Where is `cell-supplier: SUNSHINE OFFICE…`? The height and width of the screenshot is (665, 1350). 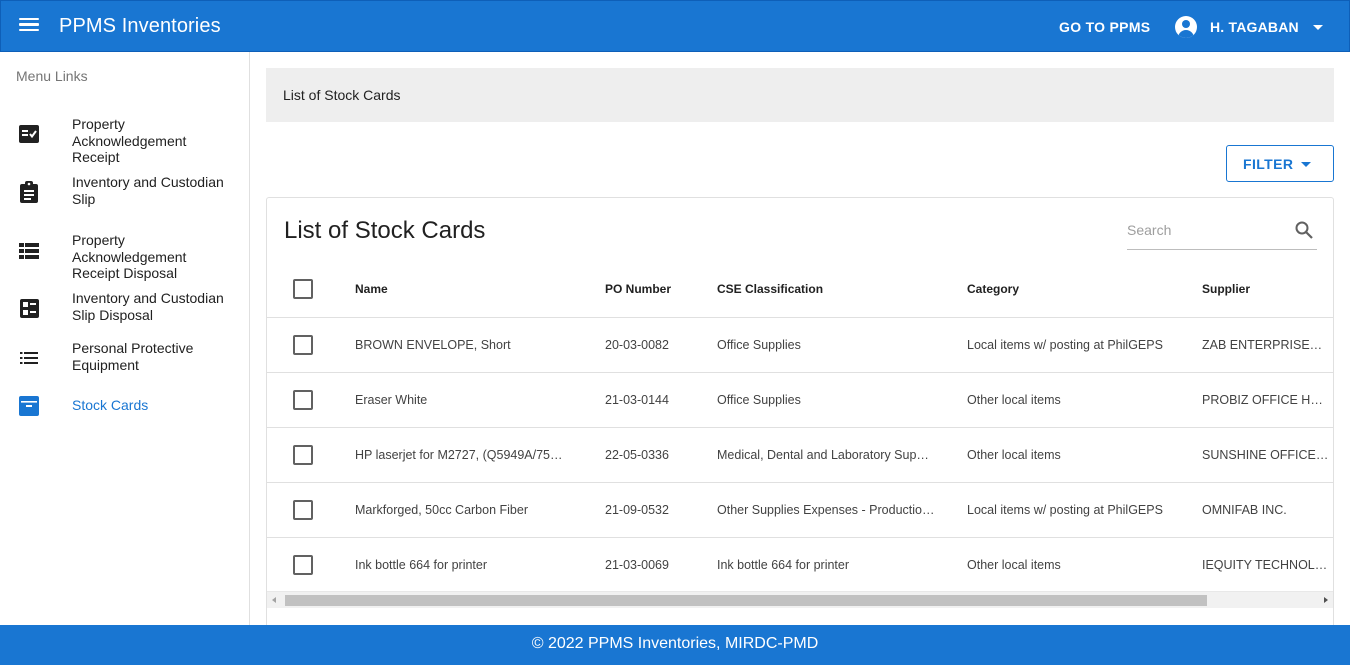
cell-supplier: SUNSHINE OFFICE… is located at coordinates (1263, 455).